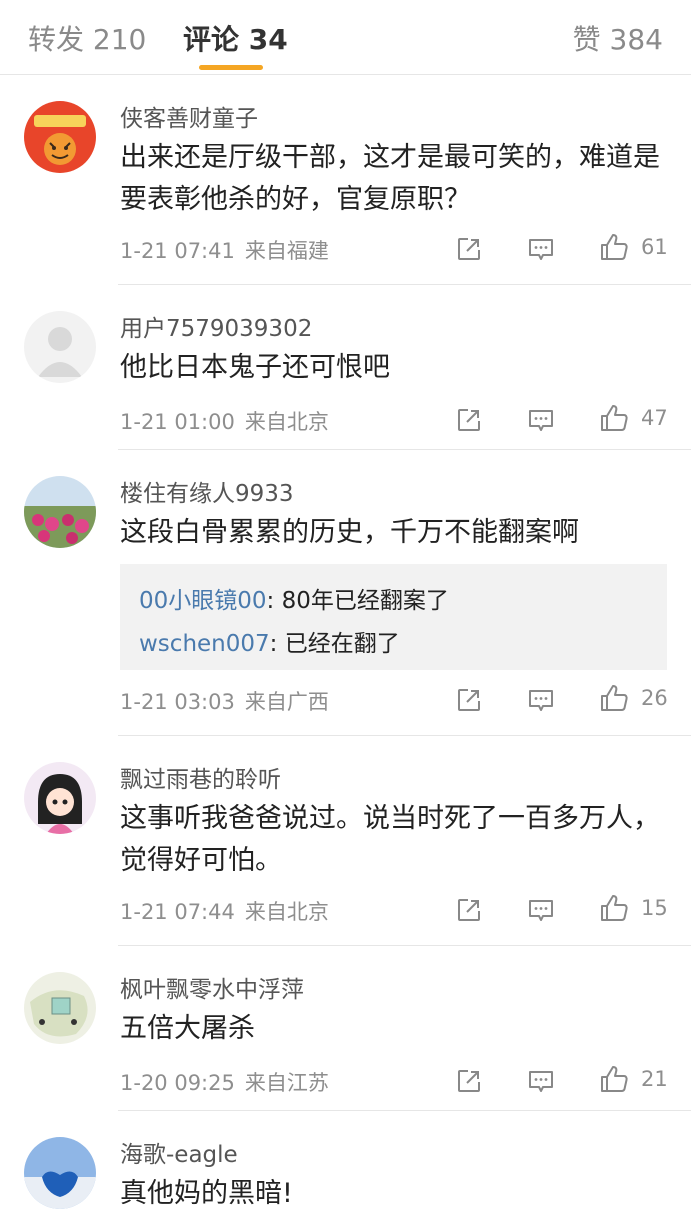 The width and height of the screenshot is (691, 1221). What do you see at coordinates (345, 1028) in the screenshot?
I see `comment-item: 枫叶飘零水中浮萍 五倍大屠杀 1-20 09:25 来自江苏 21` at bounding box center [345, 1028].